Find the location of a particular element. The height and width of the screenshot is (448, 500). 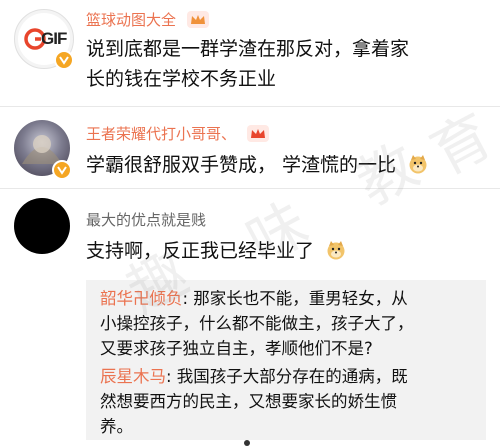

reply-text: : 我国孩子大部分存在的通病，既 is located at coordinates (287, 376).